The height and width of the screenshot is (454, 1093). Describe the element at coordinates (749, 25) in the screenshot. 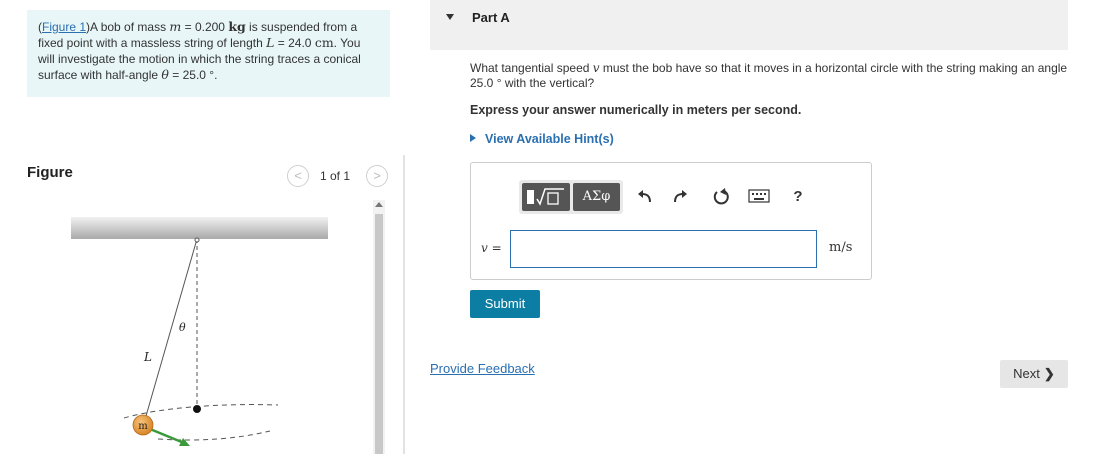

I see `part-a-header: Part A` at that location.